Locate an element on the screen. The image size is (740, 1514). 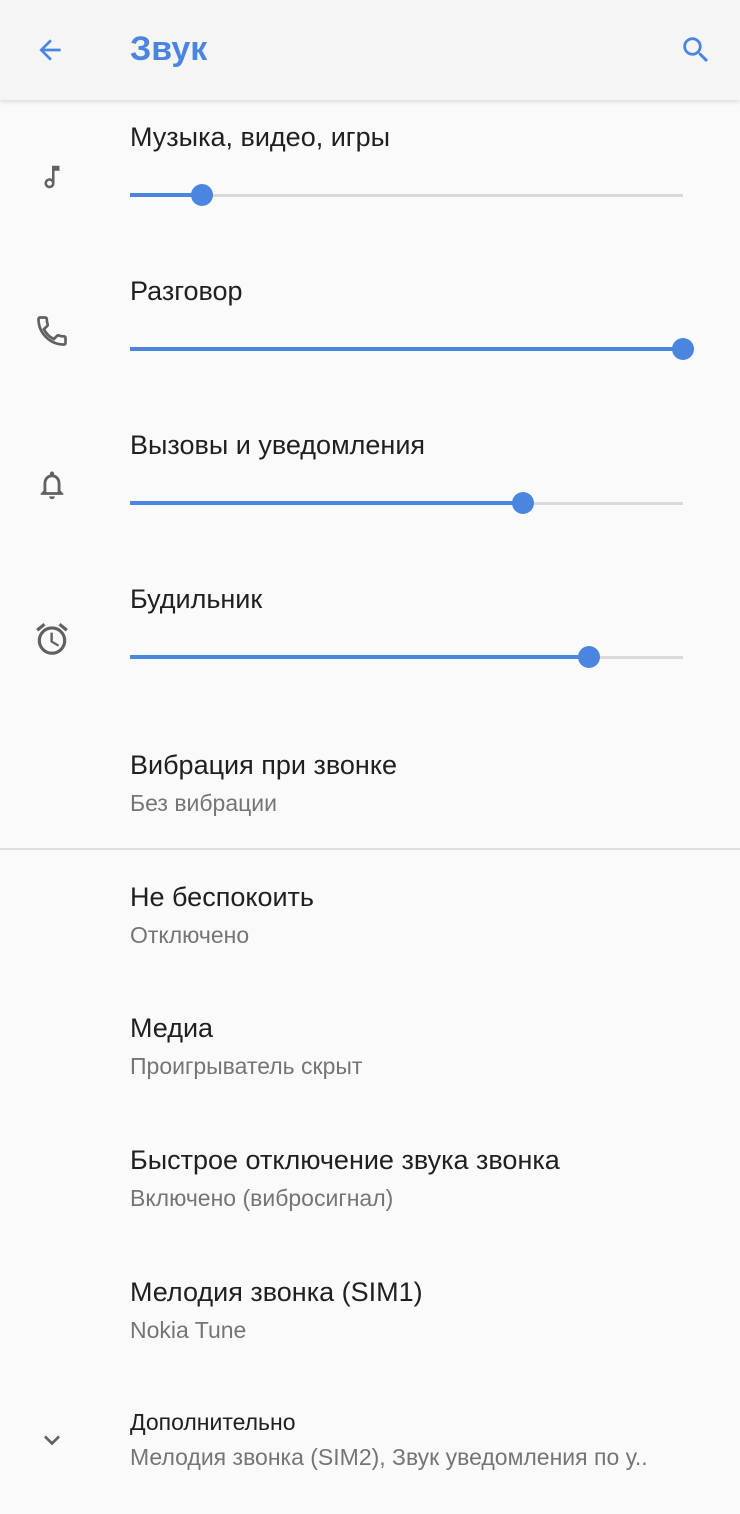
app-bar: Звук is located at coordinates (370, 50).